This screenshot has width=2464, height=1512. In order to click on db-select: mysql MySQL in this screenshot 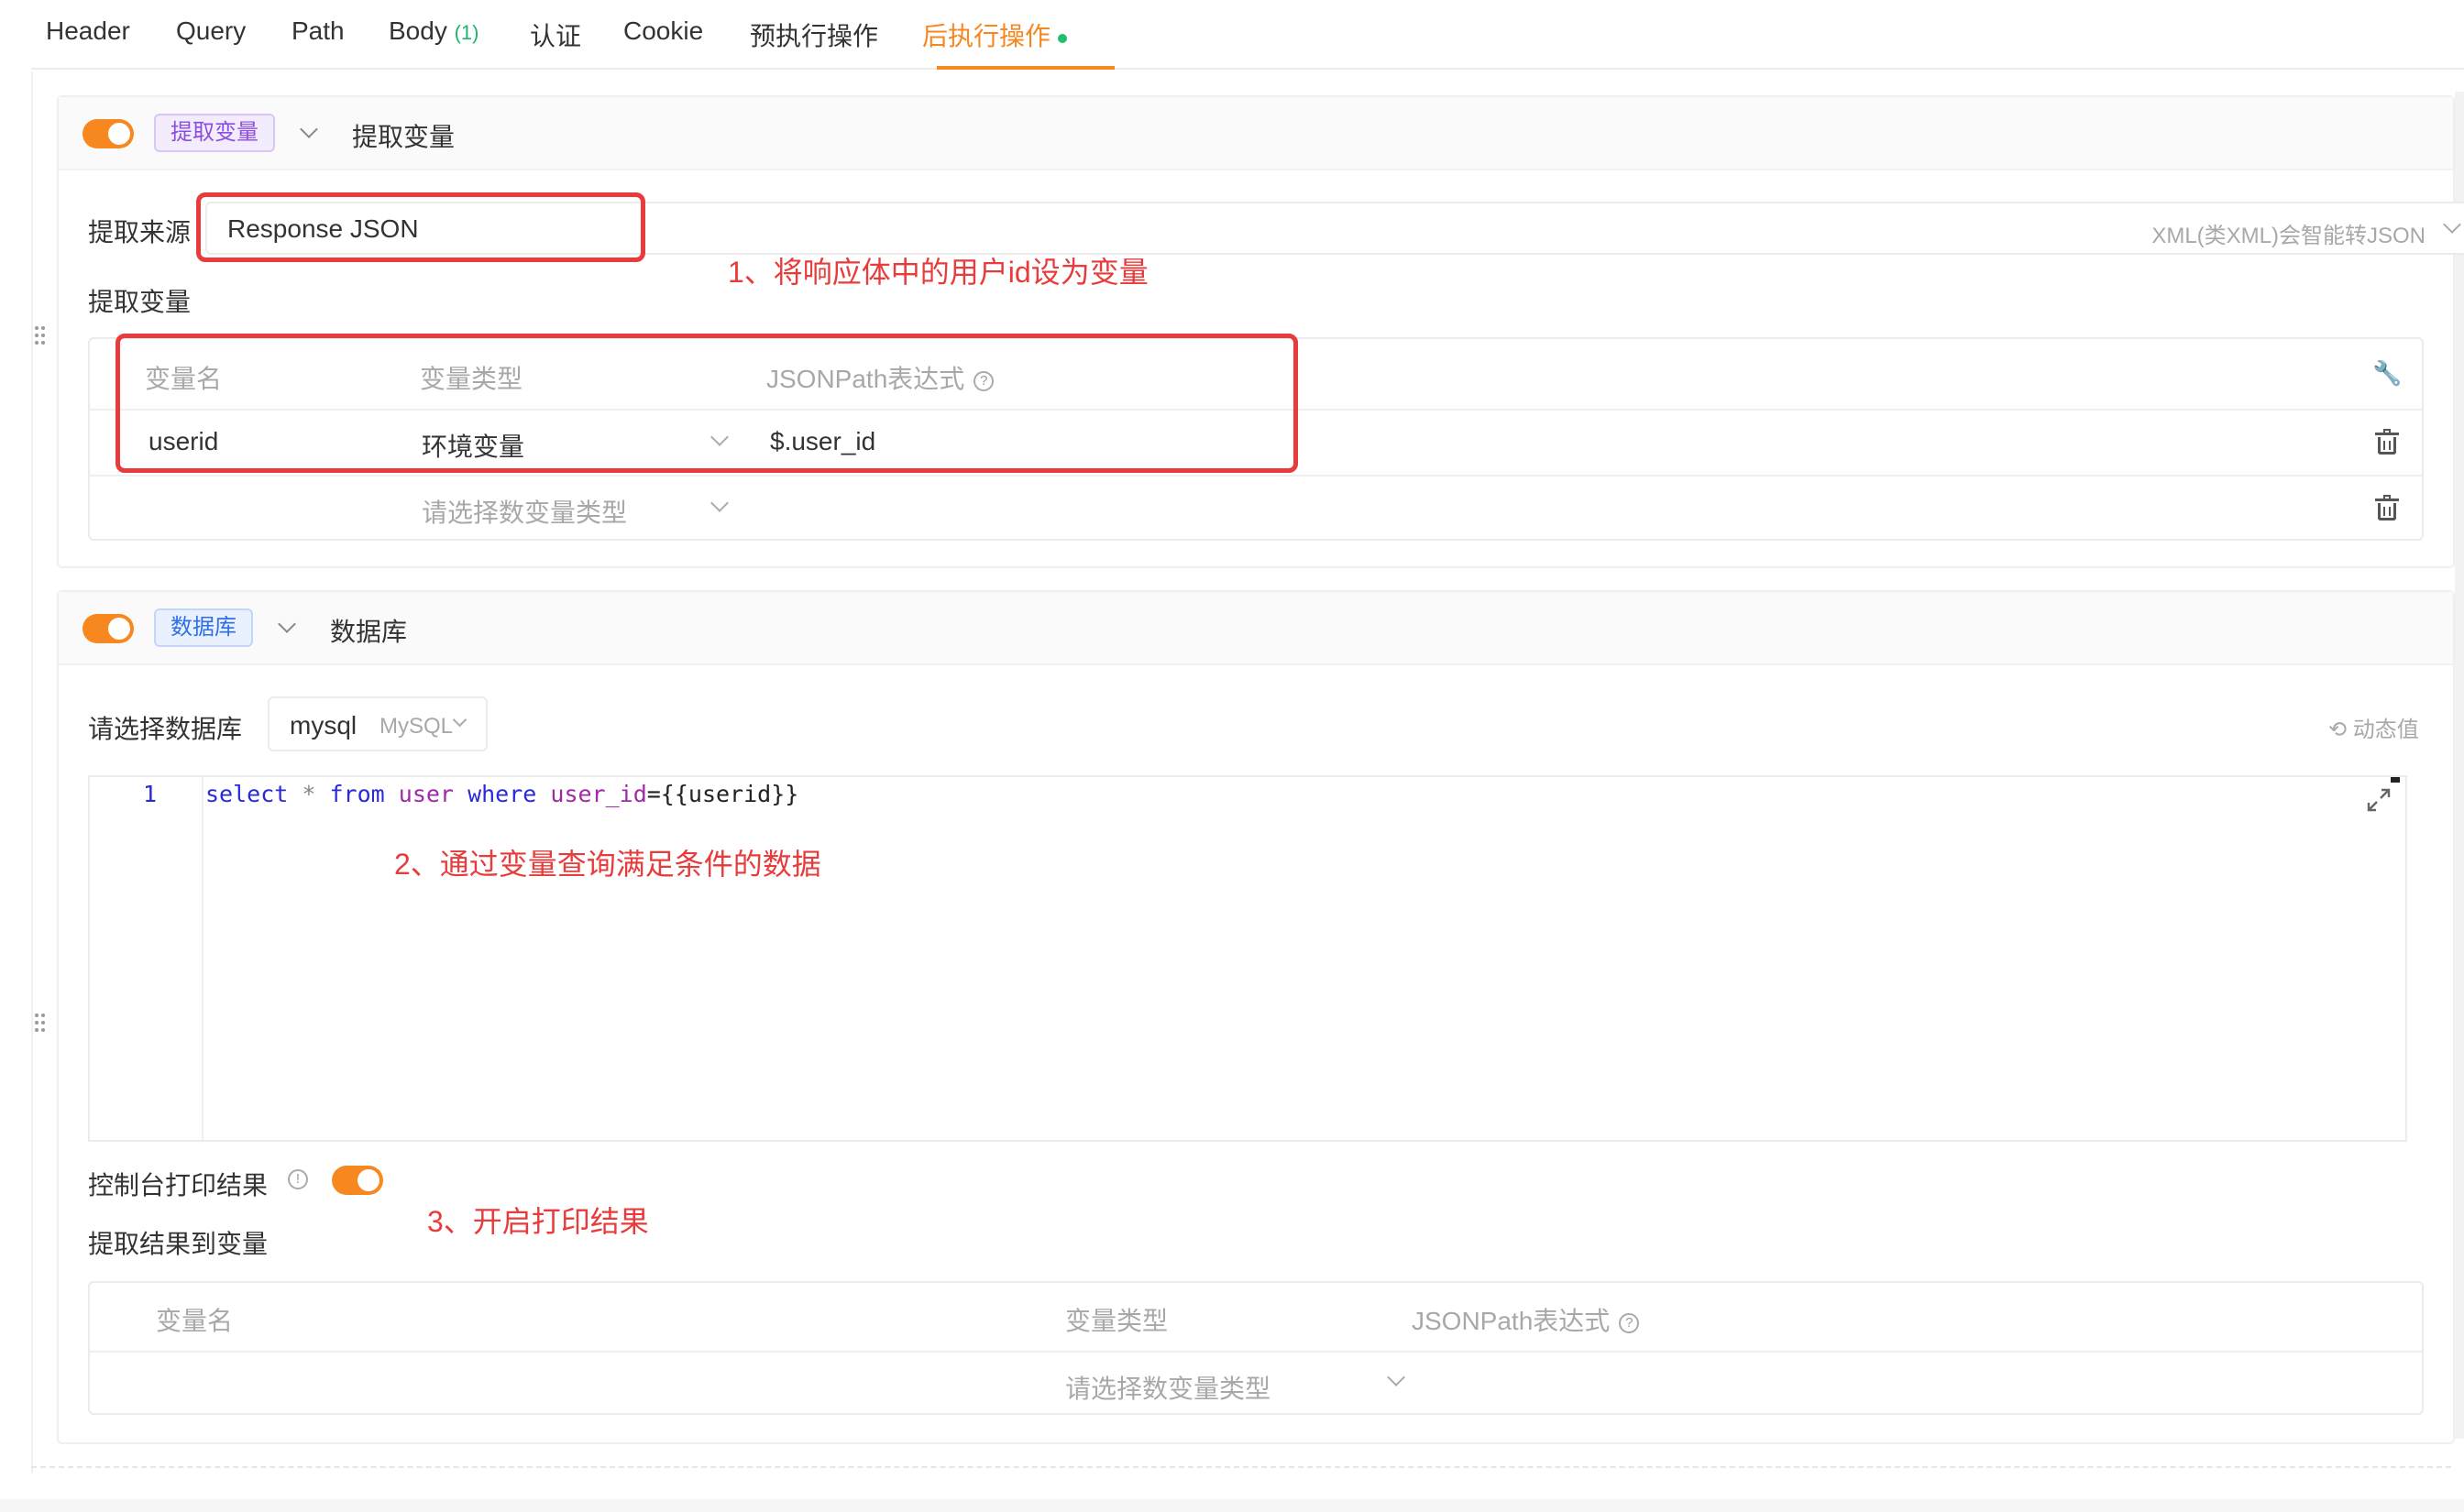, I will do `click(378, 723)`.